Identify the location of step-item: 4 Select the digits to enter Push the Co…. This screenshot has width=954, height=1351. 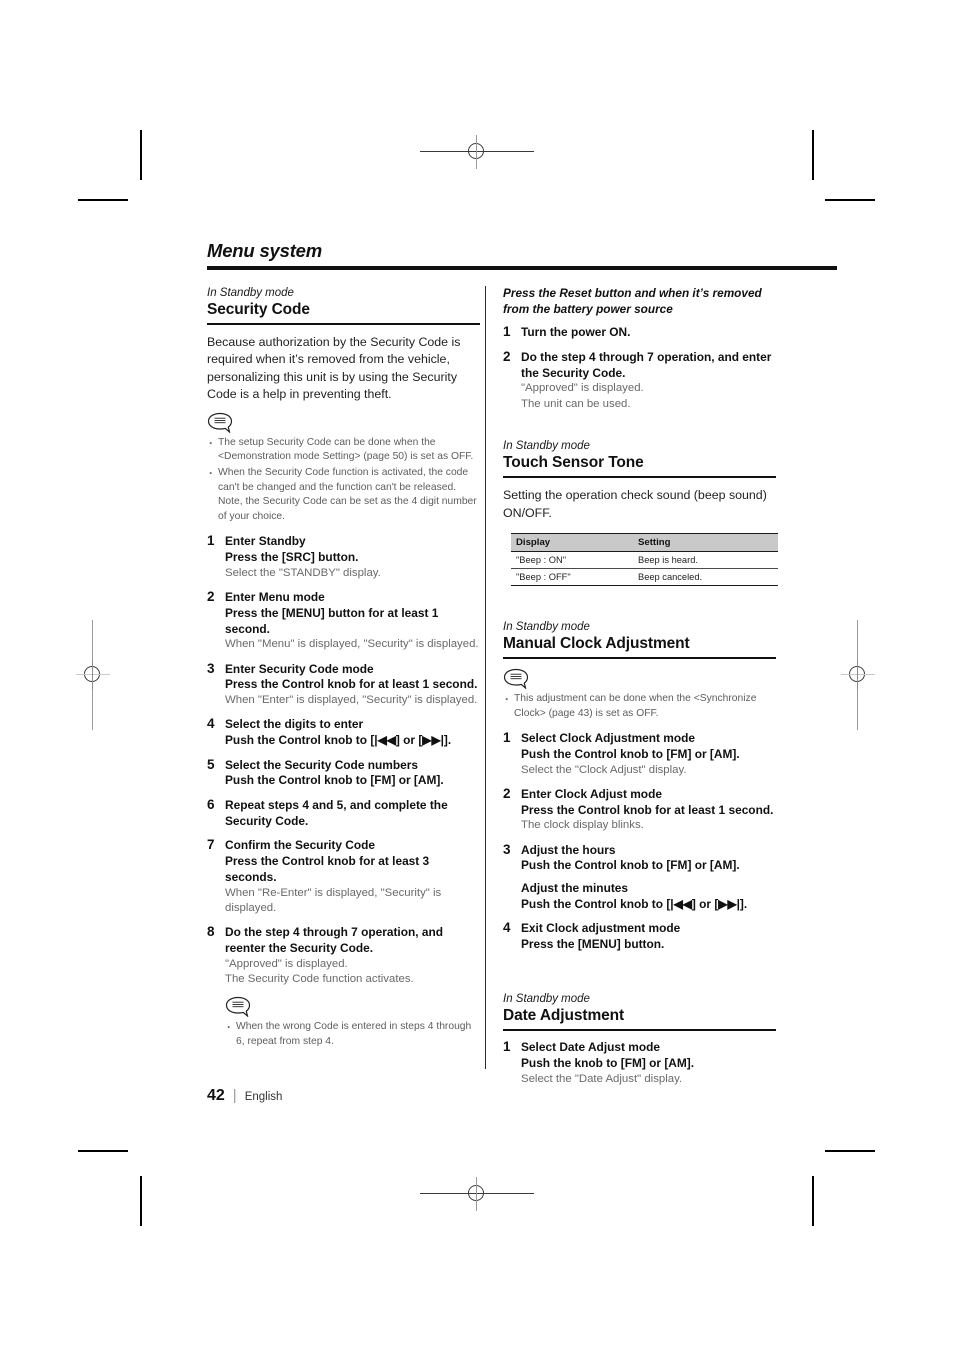
(343, 732).